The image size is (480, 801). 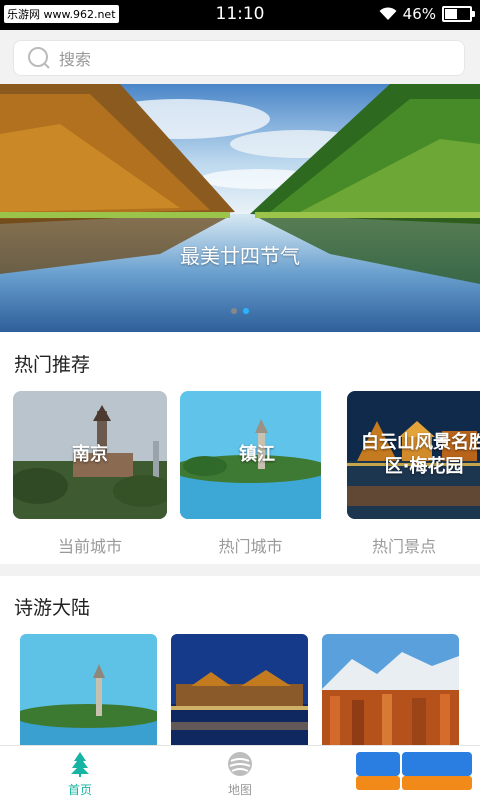 What do you see at coordinates (246, 311) in the screenshot?
I see `carousel-dot-active` at bounding box center [246, 311].